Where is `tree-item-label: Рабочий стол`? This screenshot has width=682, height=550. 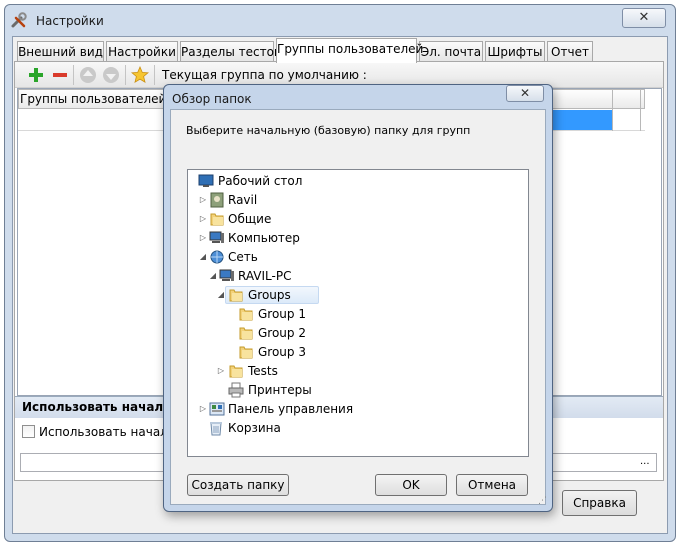 tree-item-label: Рабочий стол is located at coordinates (260, 181).